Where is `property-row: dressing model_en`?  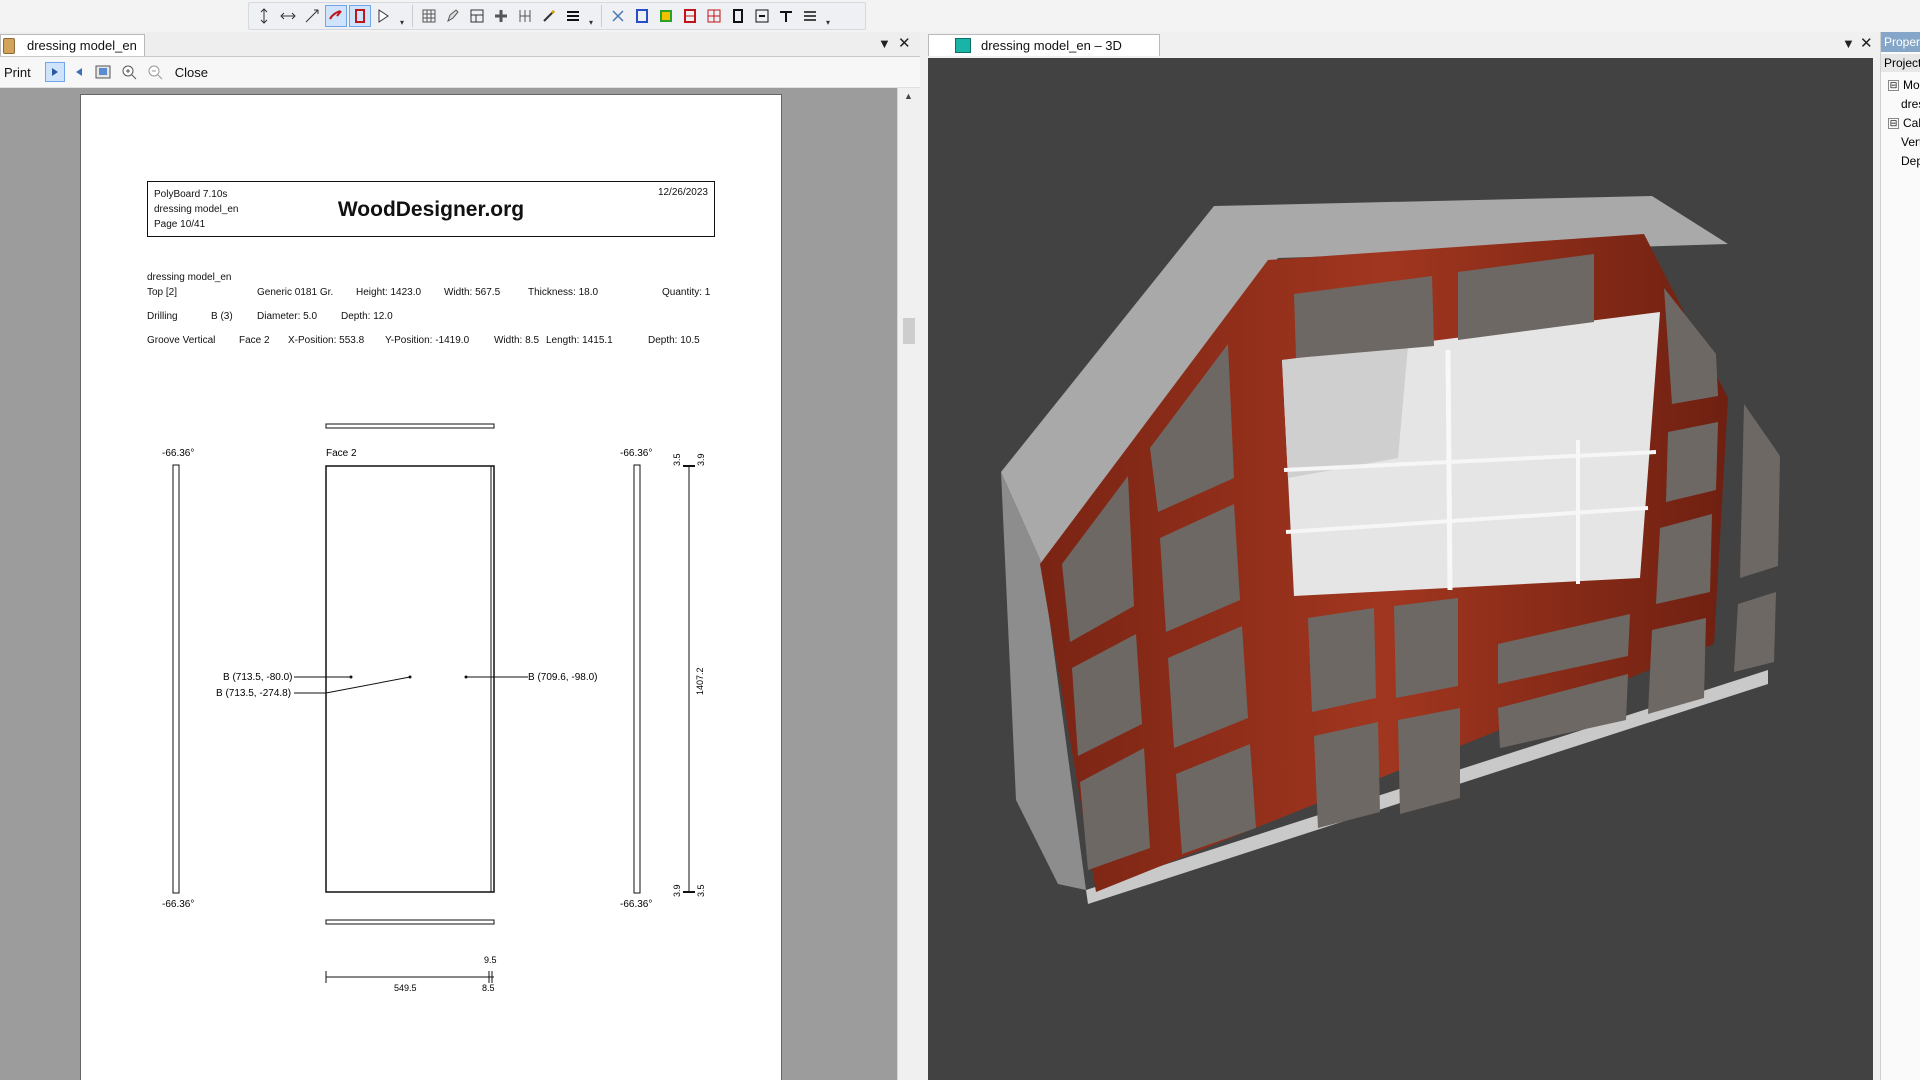
property-row: dressing model_en is located at coordinates (1900, 104).